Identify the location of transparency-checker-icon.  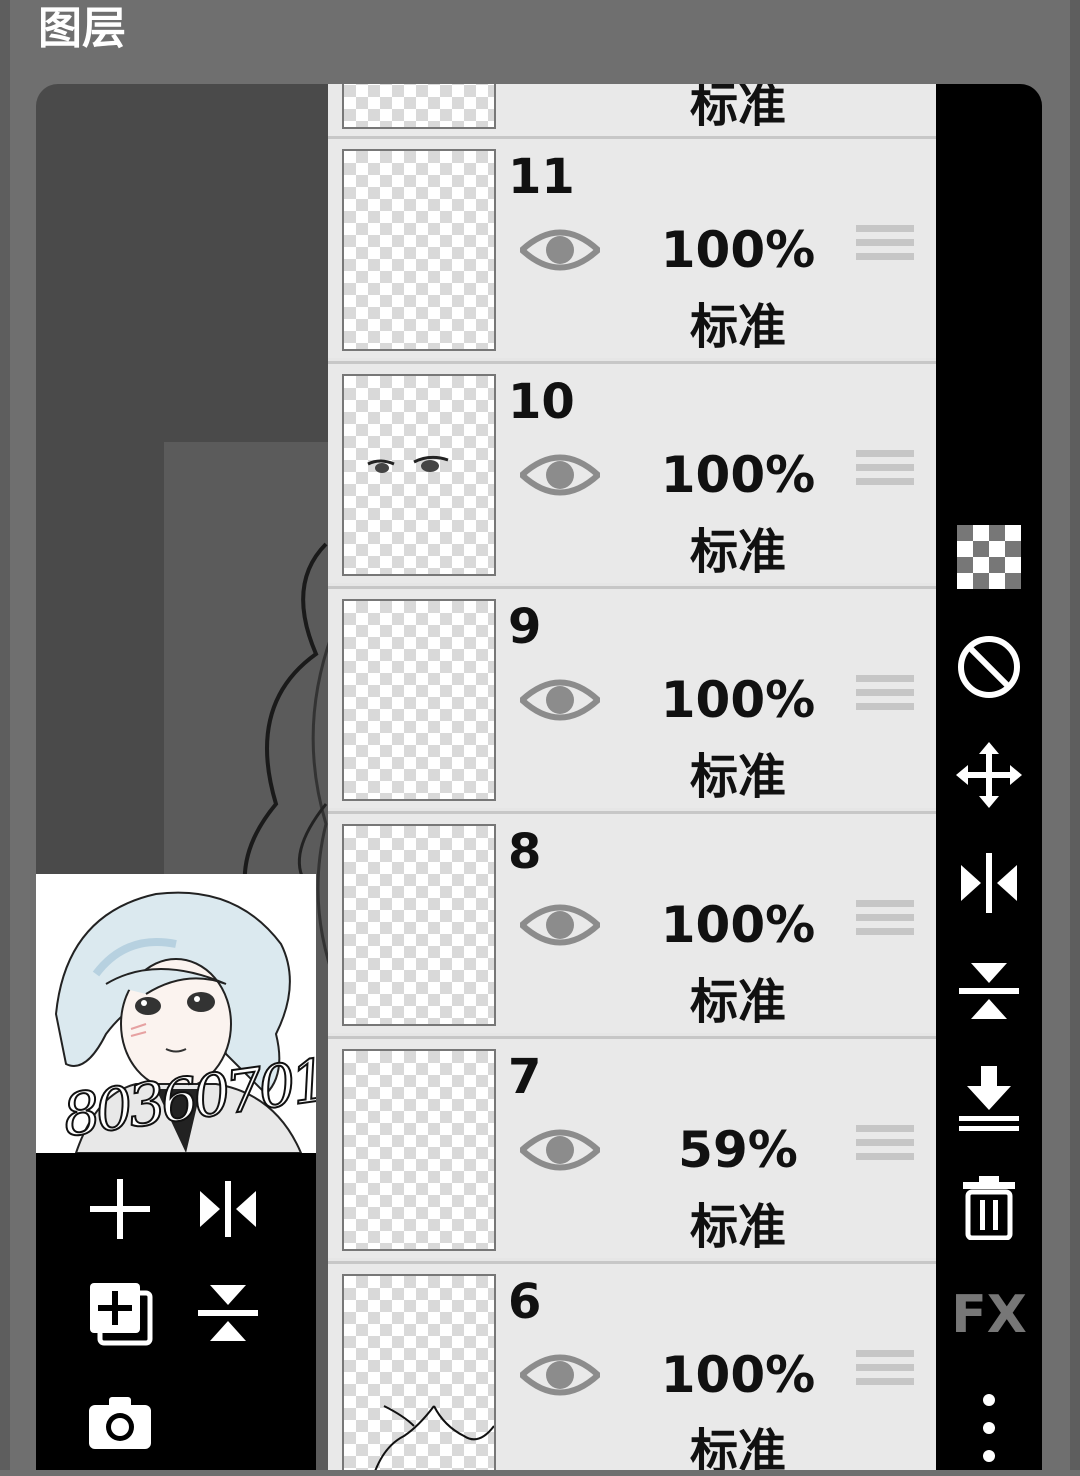
(989, 557).